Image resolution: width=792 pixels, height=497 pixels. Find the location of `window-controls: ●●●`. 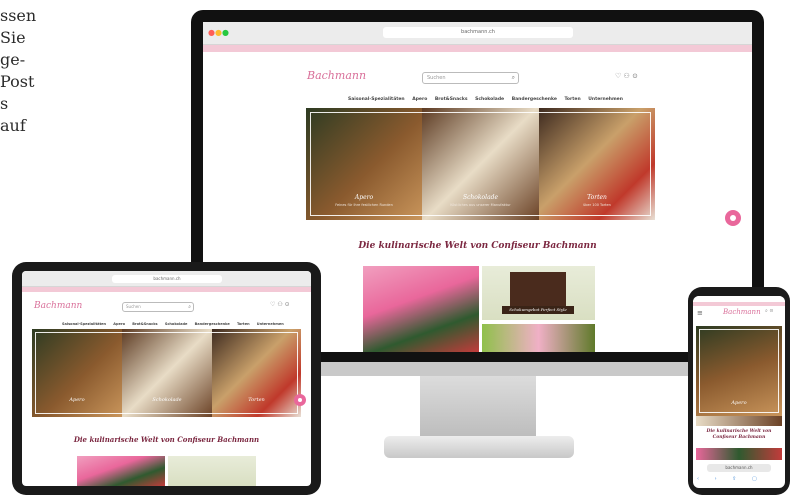

window-controls: ●●● is located at coordinates (218, 33).